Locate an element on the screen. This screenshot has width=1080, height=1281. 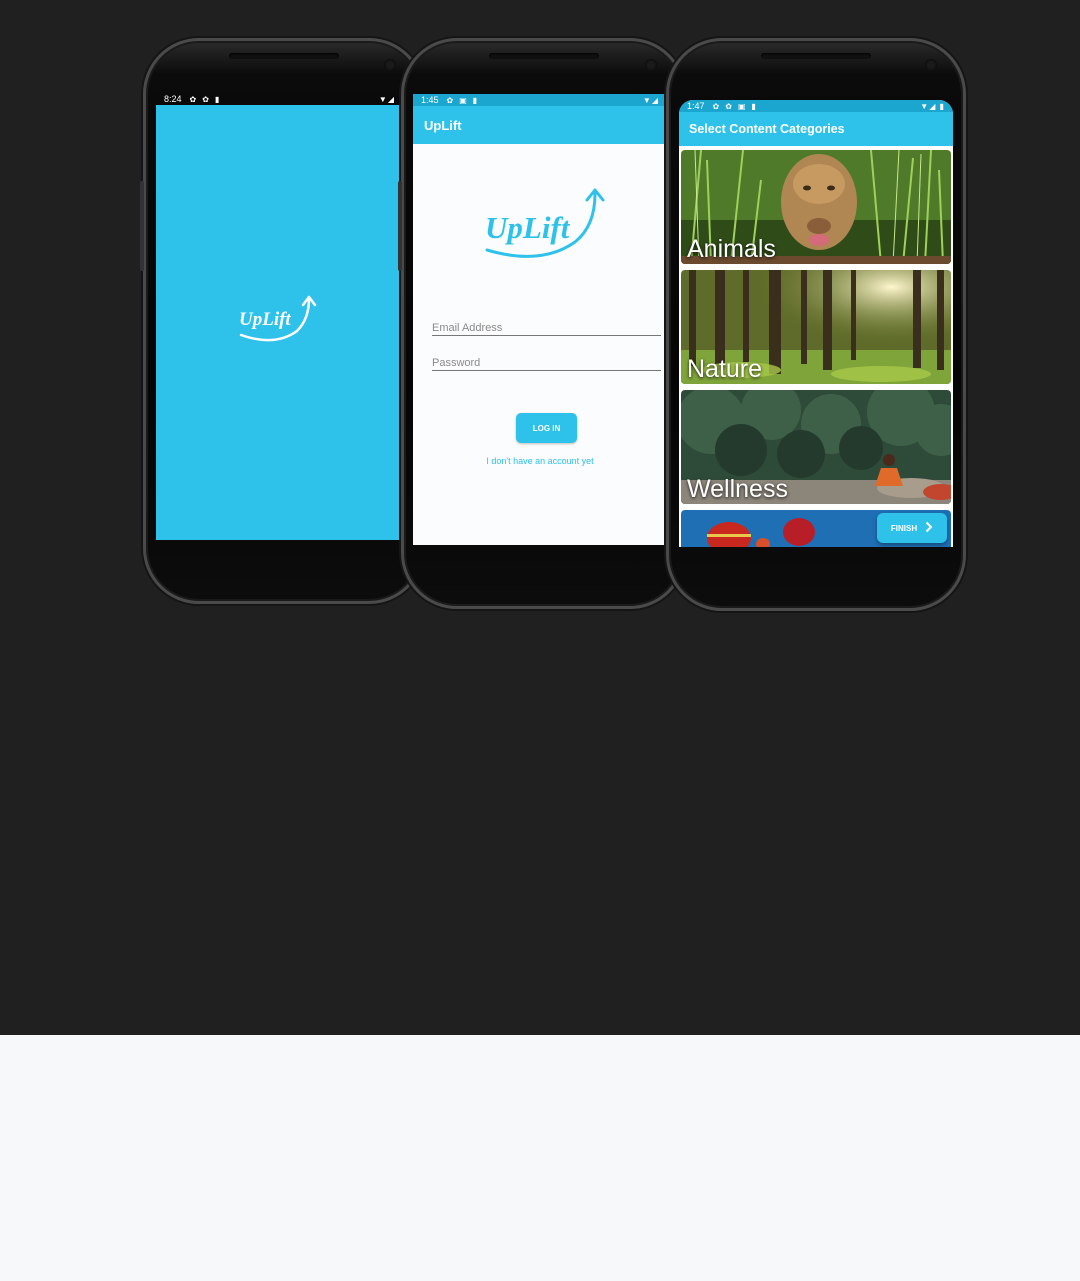
app-title: Select Content Categories is located at coordinates (767, 129).